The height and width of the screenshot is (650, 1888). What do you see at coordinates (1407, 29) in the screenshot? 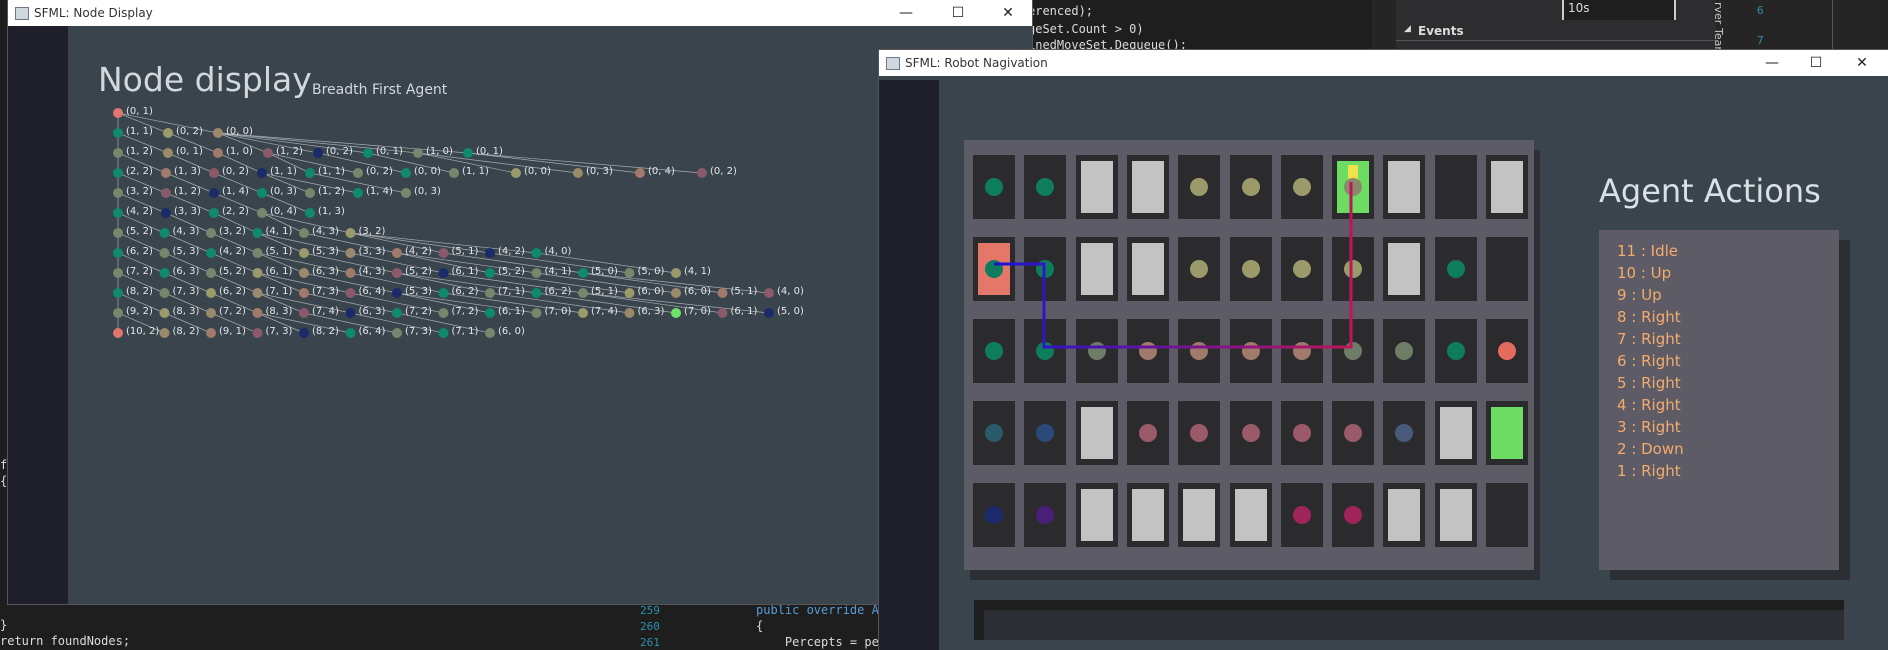
I see `collapse-icon: ◢` at bounding box center [1407, 29].